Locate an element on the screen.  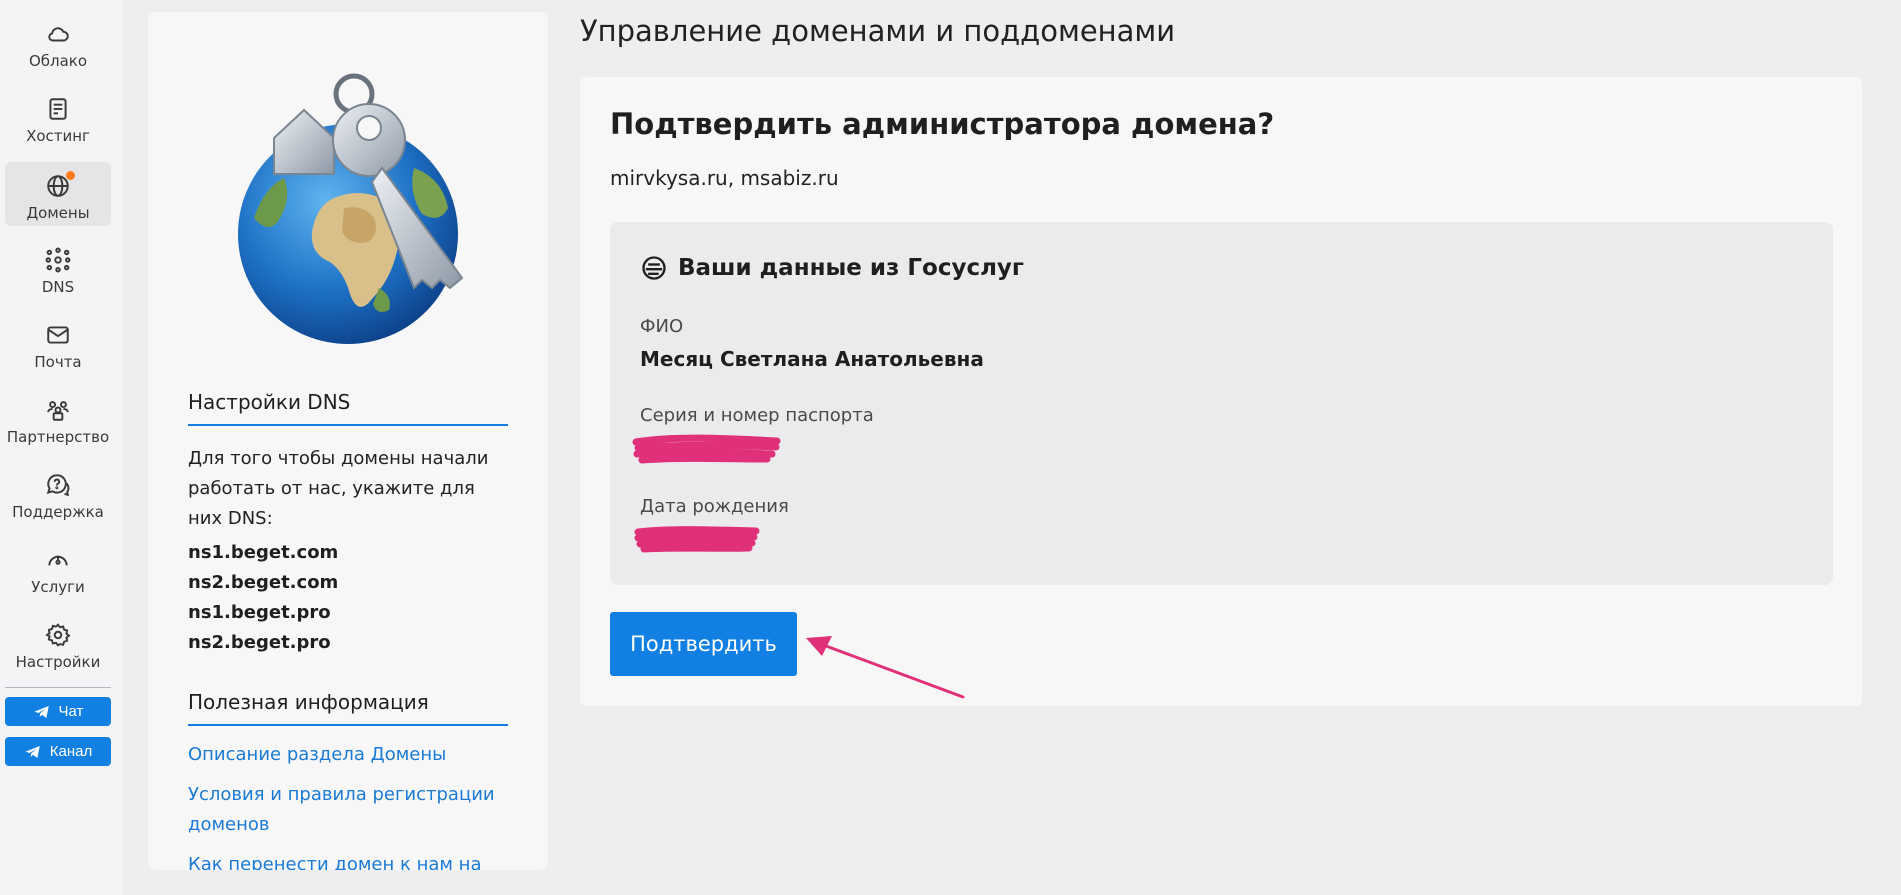
useful-info-title: Полезная информация is located at coordinates (348, 708).